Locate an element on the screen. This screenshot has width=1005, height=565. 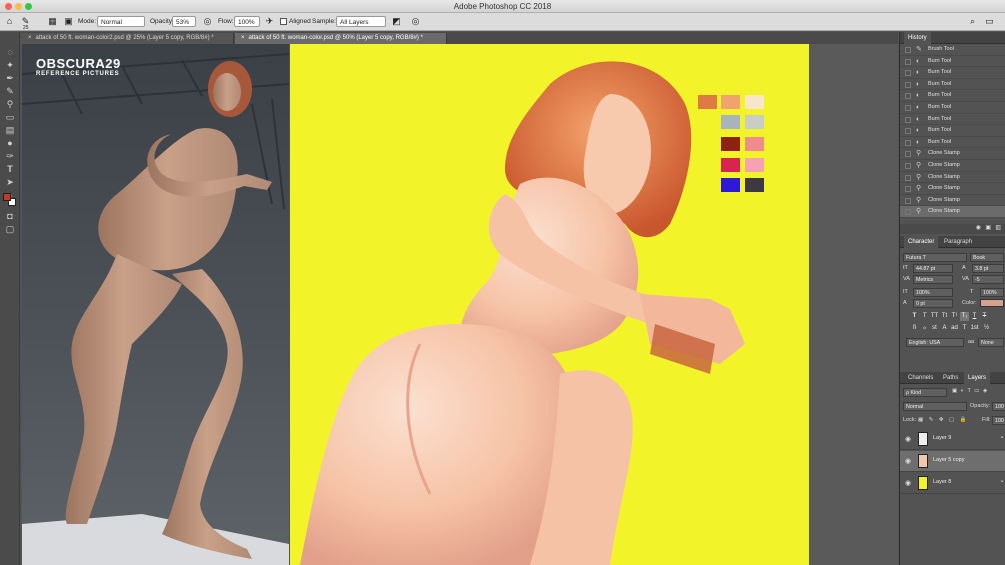
layer-opacity-field: 100 is located at coordinates (998, 406).